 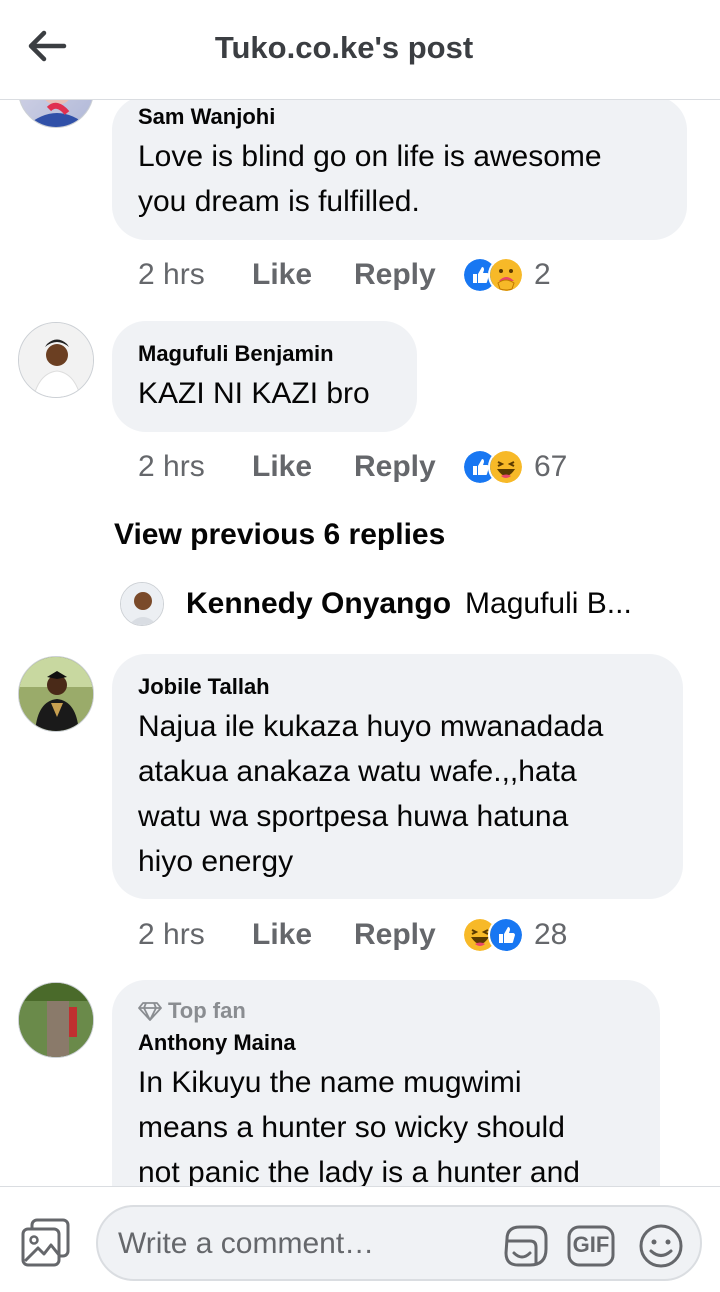 What do you see at coordinates (386, 1043) in the screenshot?
I see `comment-author: Anthony Maina` at bounding box center [386, 1043].